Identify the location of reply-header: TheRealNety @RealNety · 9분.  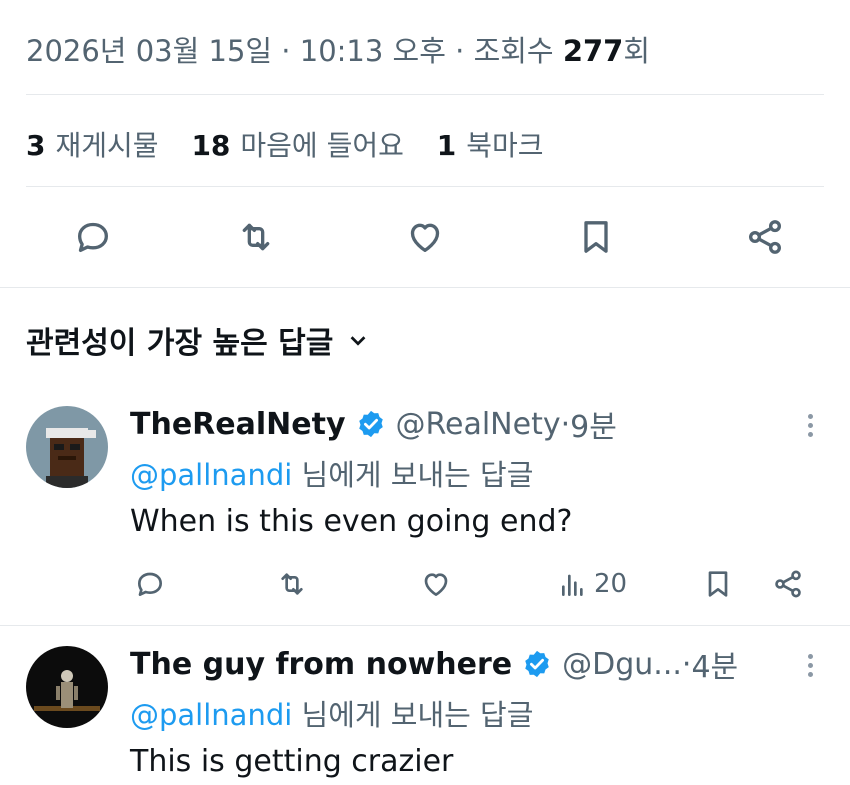
(373, 424).